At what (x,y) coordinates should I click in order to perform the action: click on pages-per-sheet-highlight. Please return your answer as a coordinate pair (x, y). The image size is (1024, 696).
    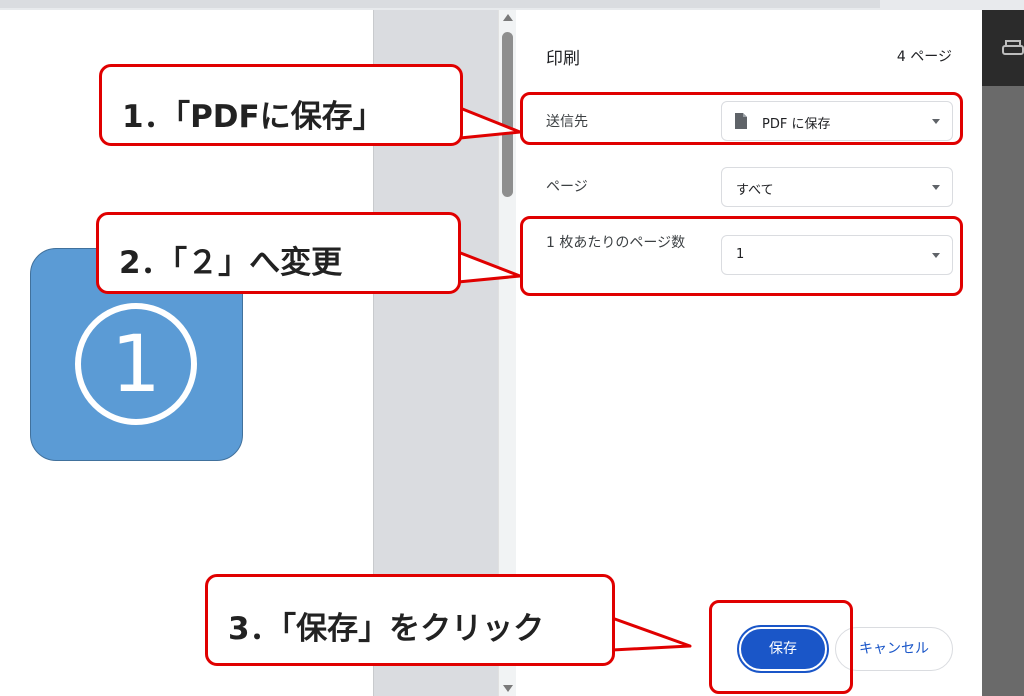
    Looking at the image, I should click on (741, 256).